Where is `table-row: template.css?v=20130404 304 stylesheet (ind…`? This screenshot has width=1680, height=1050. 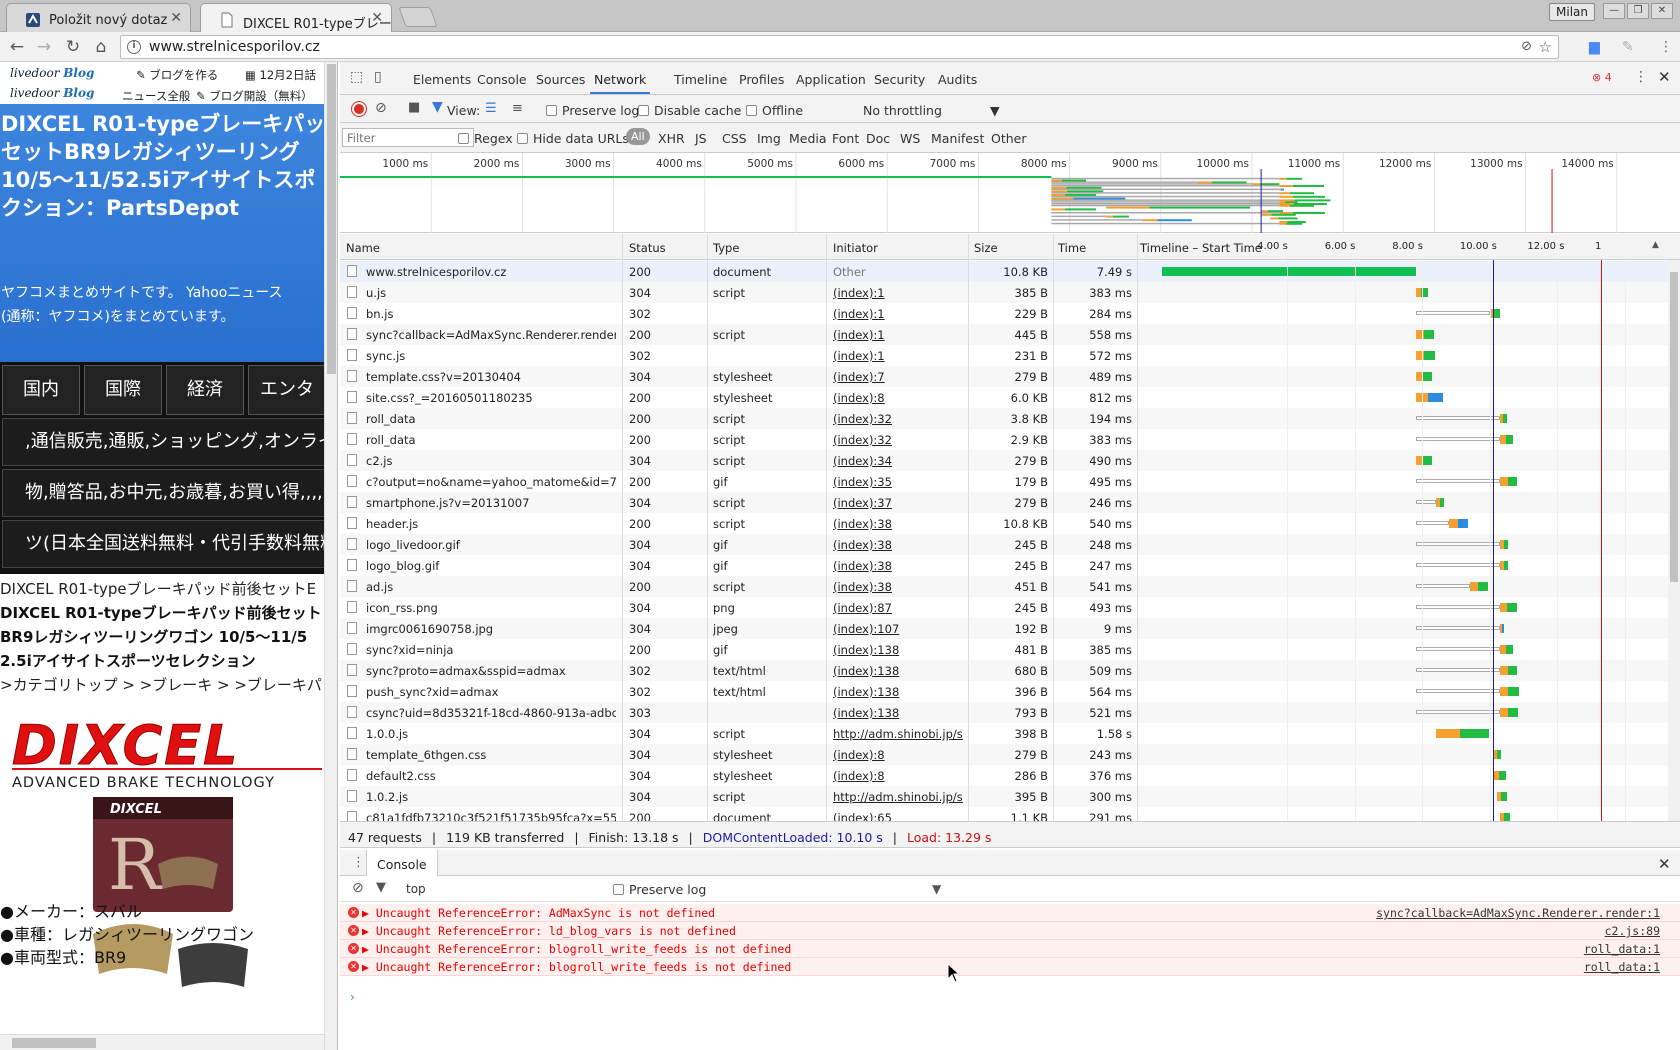 table-row: template.css?v=20130404 304 stylesheet (ind… is located at coordinates (1010, 376).